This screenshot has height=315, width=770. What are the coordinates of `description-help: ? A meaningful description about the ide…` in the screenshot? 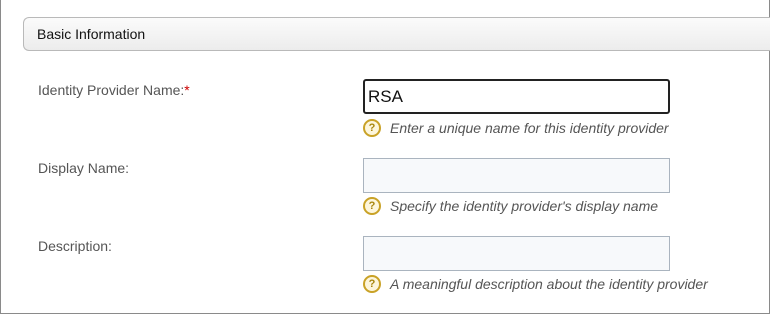 It's located at (535, 284).